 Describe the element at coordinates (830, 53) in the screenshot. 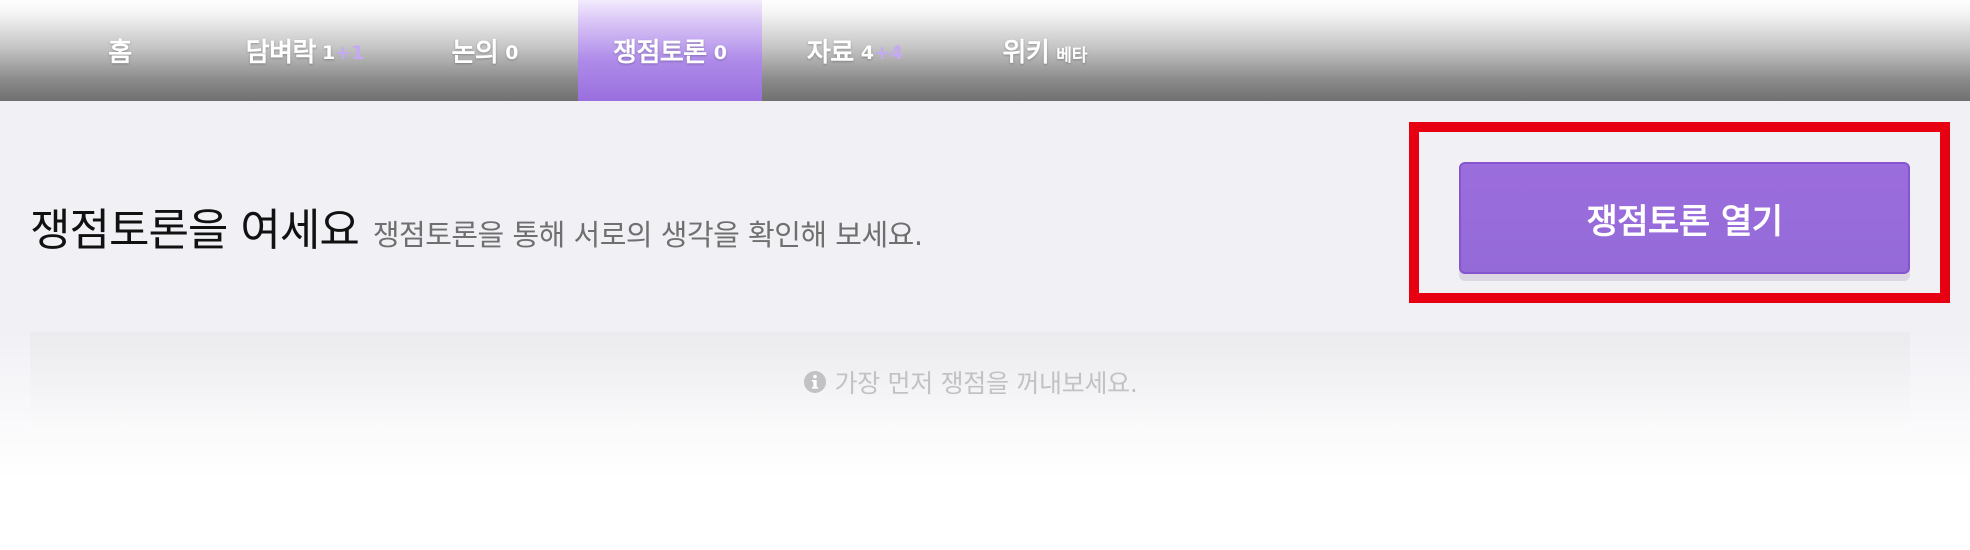

I see `tab-label: 자료` at that location.